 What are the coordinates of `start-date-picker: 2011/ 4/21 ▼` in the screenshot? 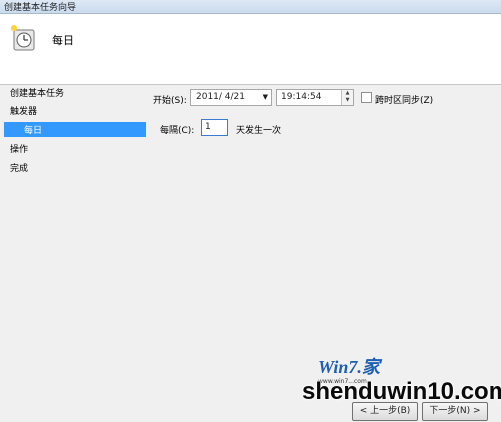 It's located at (231, 97).